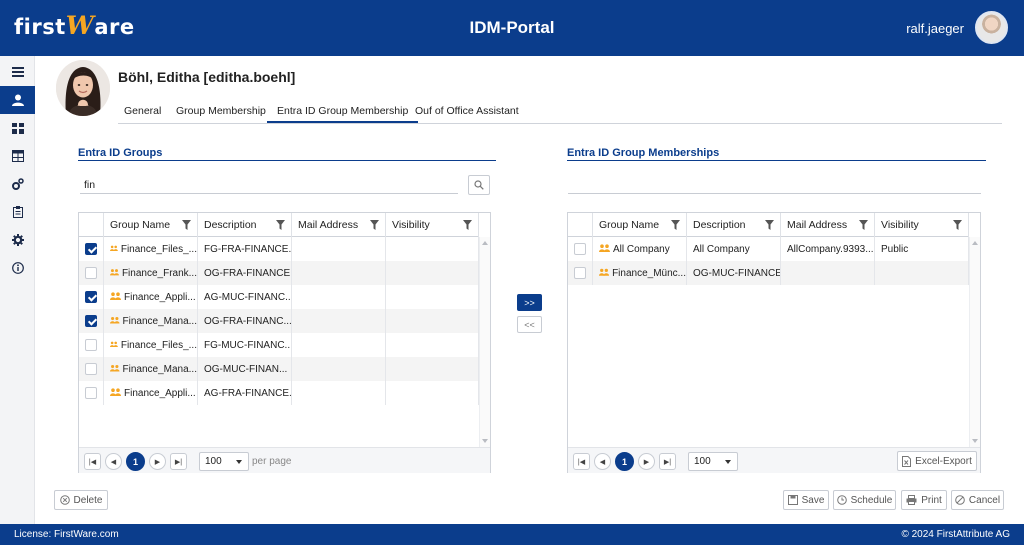  I want to click on print-label: Print, so click(931, 500).